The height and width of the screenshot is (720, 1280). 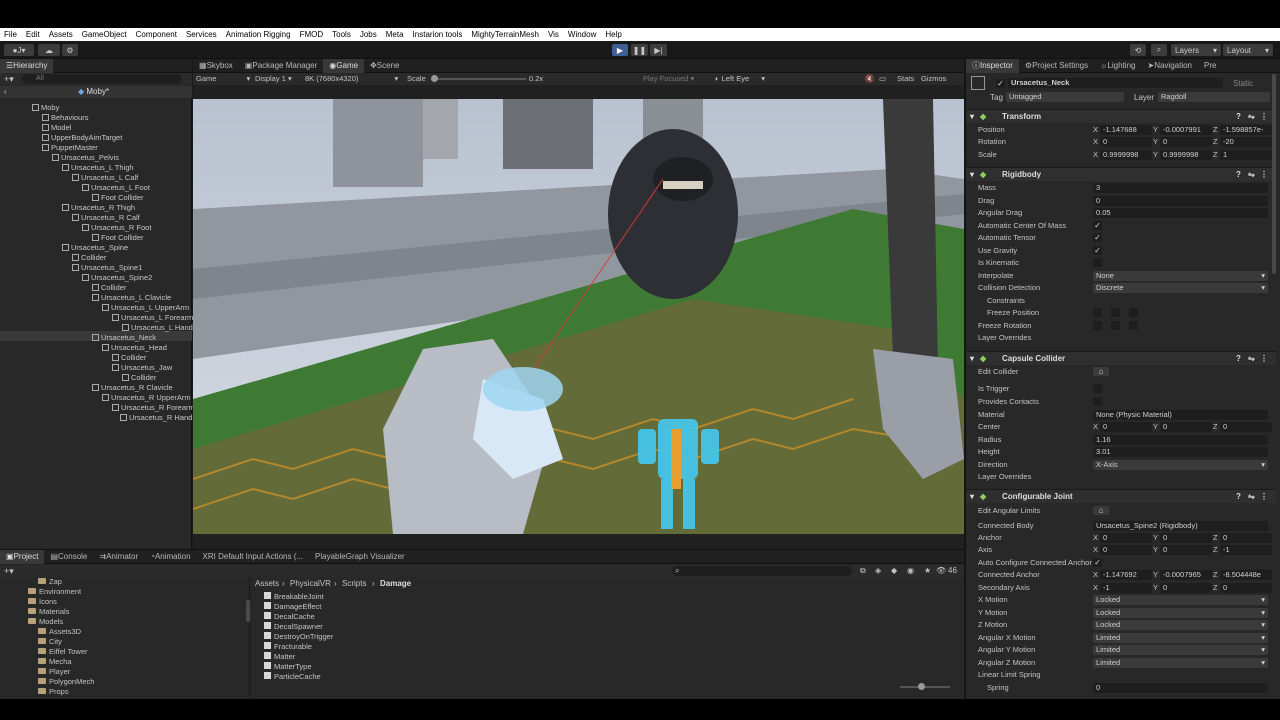 What do you see at coordinates (1248, 50) in the screenshot?
I see `layout-dropdown: Layout ▾` at bounding box center [1248, 50].